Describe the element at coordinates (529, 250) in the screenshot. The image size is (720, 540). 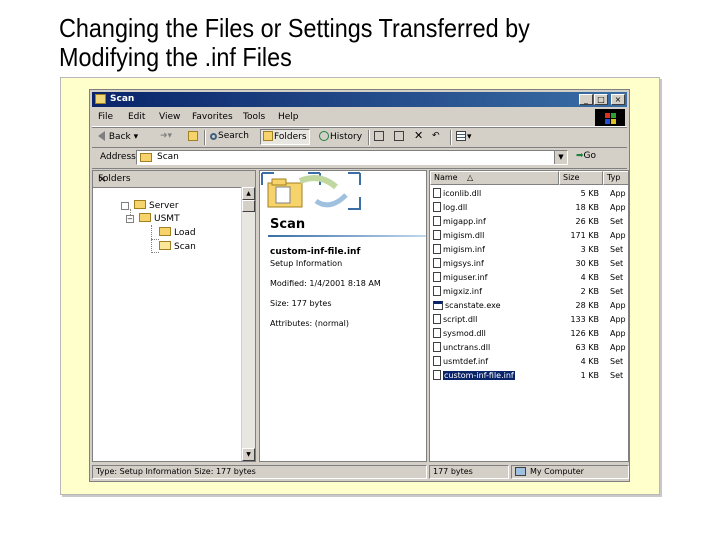
I see `file-row: migism.inf 3 KB Set` at that location.